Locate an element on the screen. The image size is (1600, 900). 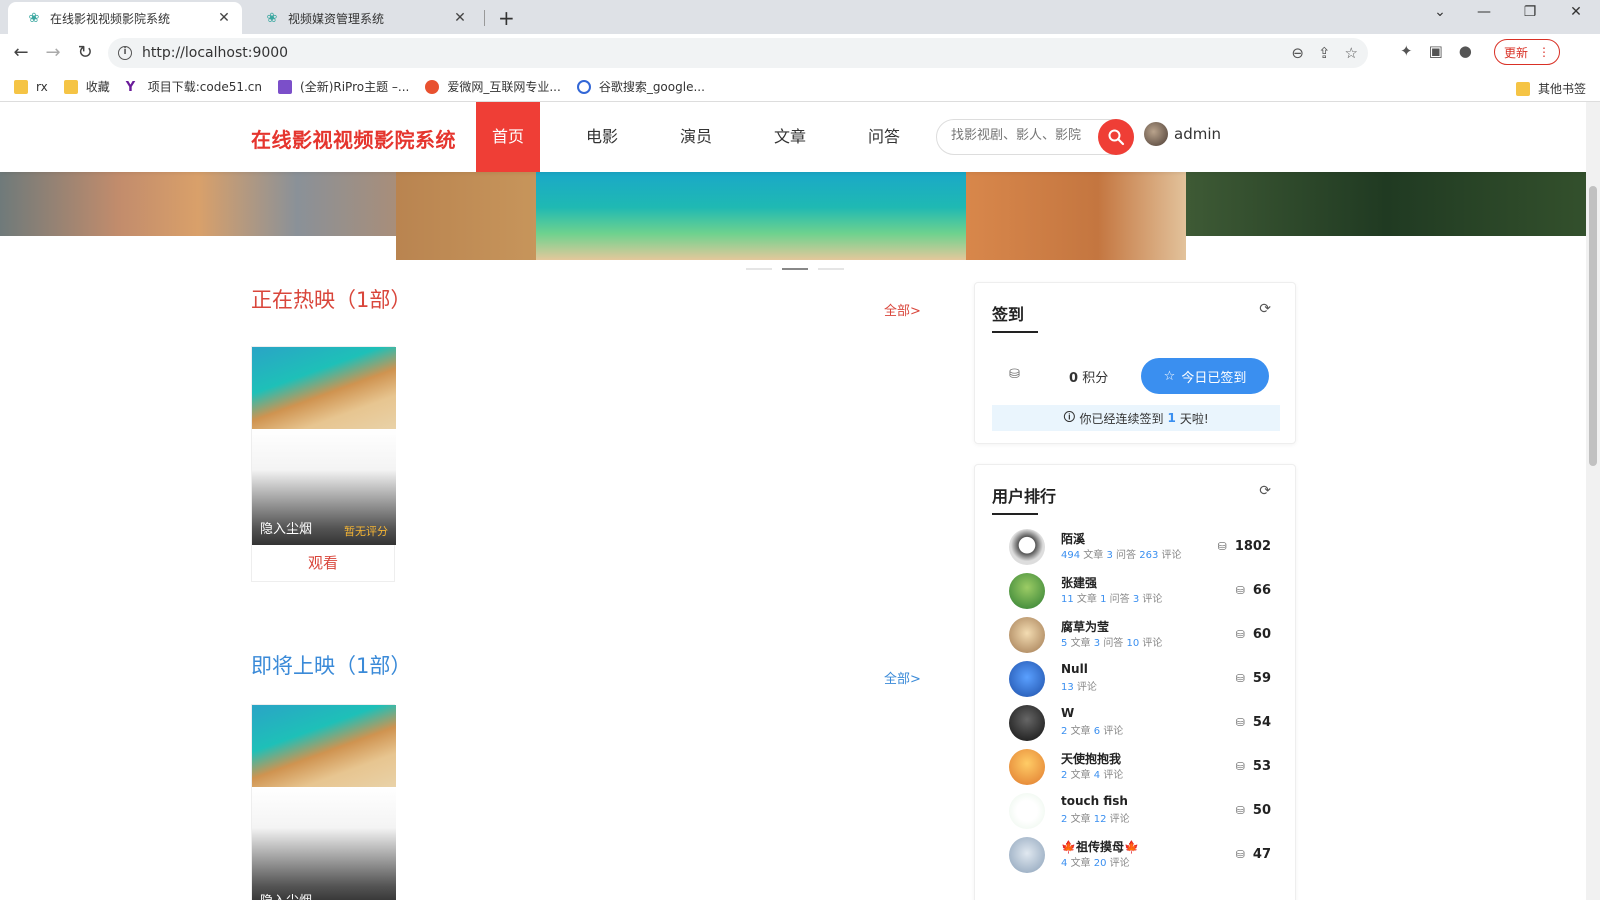
nav-movies: 电影 is located at coordinates (602, 137).